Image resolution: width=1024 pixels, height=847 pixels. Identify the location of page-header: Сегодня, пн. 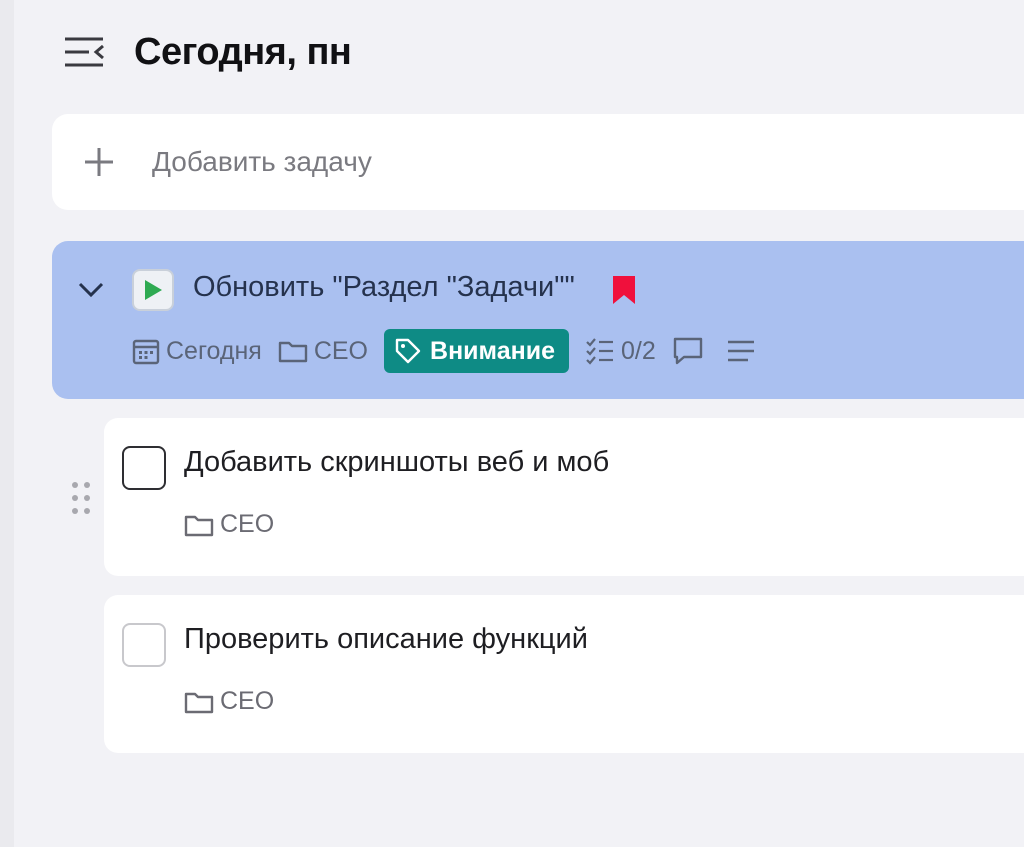
(207, 52).